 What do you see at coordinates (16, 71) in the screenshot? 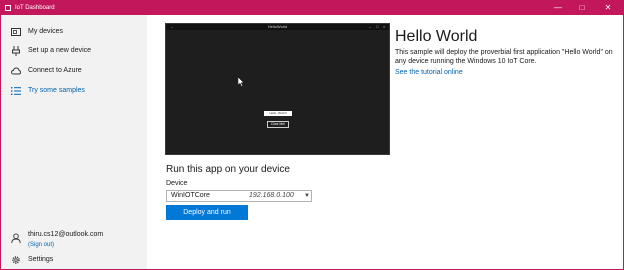
I see `cloud-icon` at bounding box center [16, 71].